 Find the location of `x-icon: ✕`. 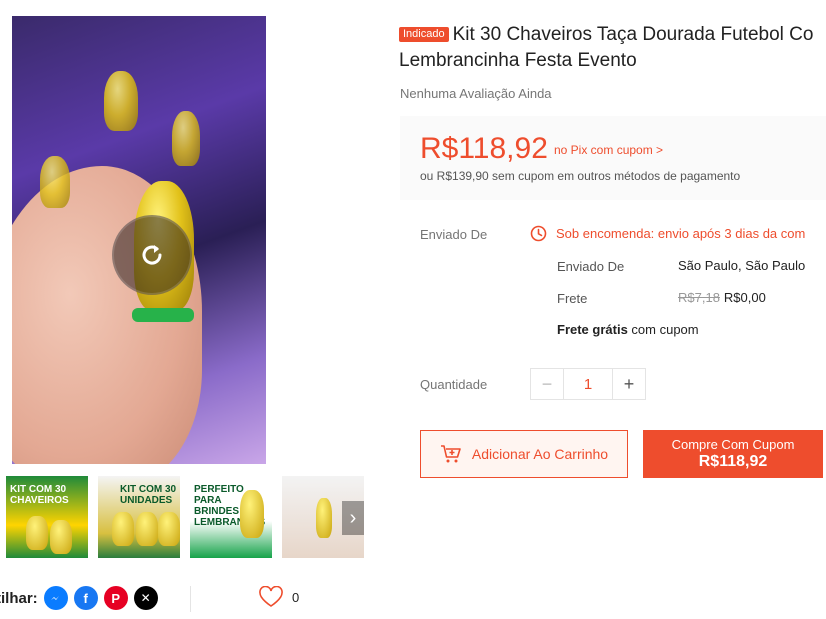

x-icon: ✕ is located at coordinates (145, 598).